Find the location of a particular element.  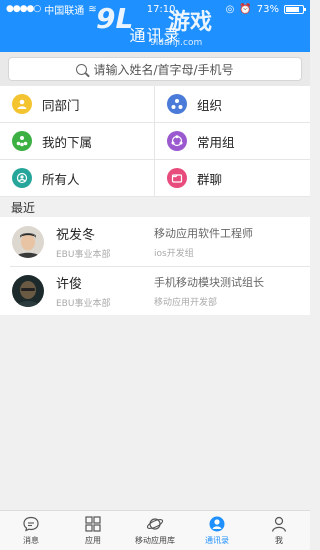

alarm-icon: ⏰ is located at coordinates (245, 9).